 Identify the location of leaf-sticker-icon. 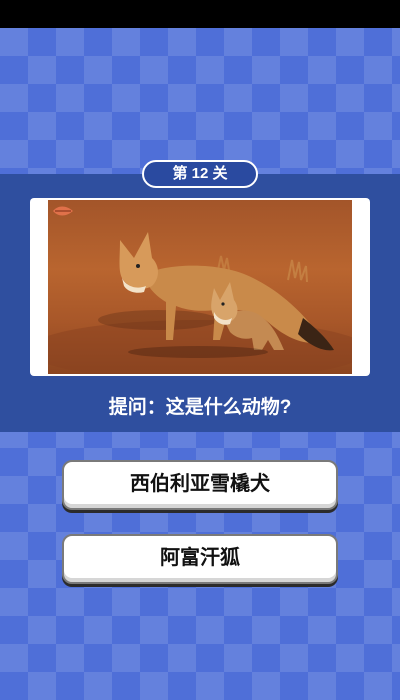
(63, 211).